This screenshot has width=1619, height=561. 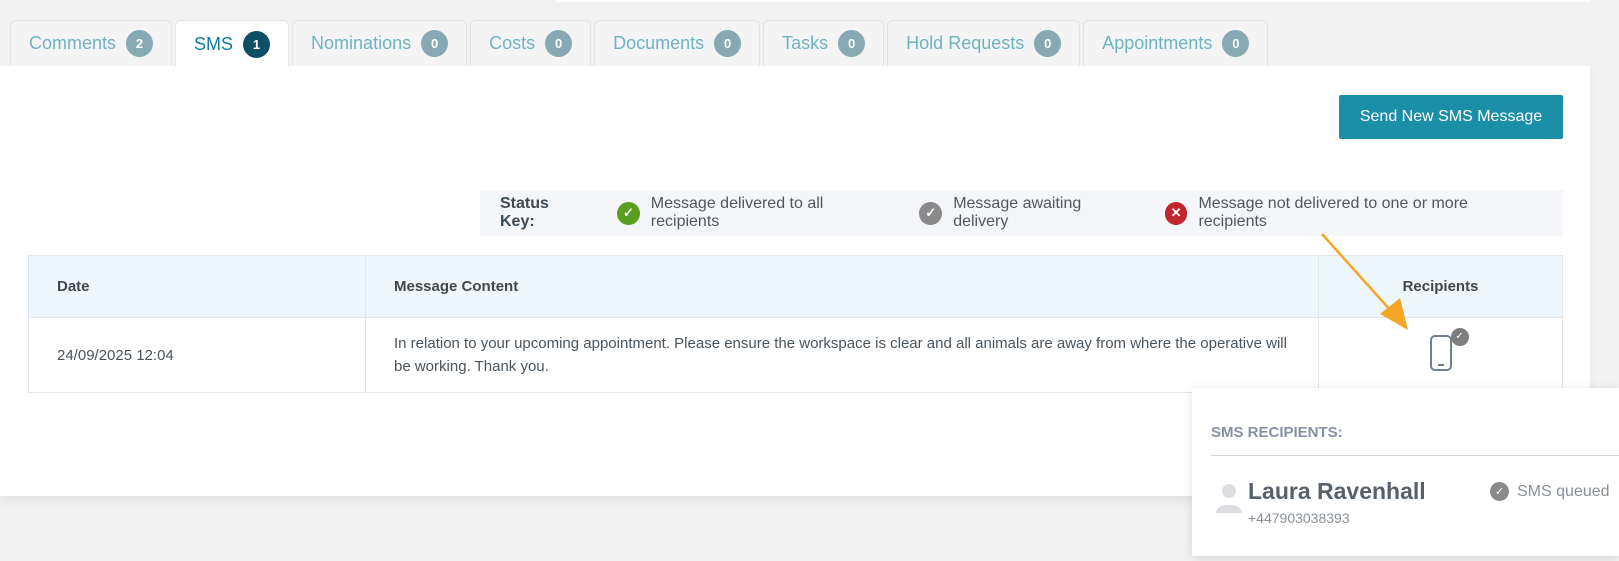 What do you see at coordinates (1299, 518) in the screenshot?
I see `recipient-phone: +447903038393` at bounding box center [1299, 518].